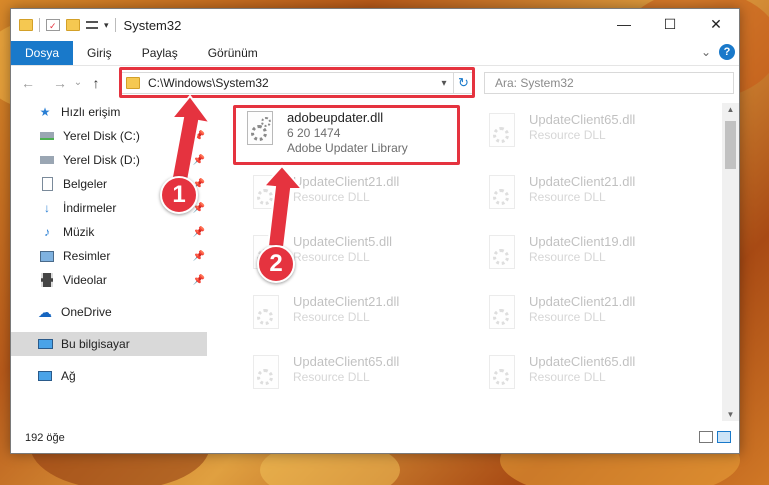 The image size is (769, 485). I want to click on step-1-badge: 1, so click(179, 195).